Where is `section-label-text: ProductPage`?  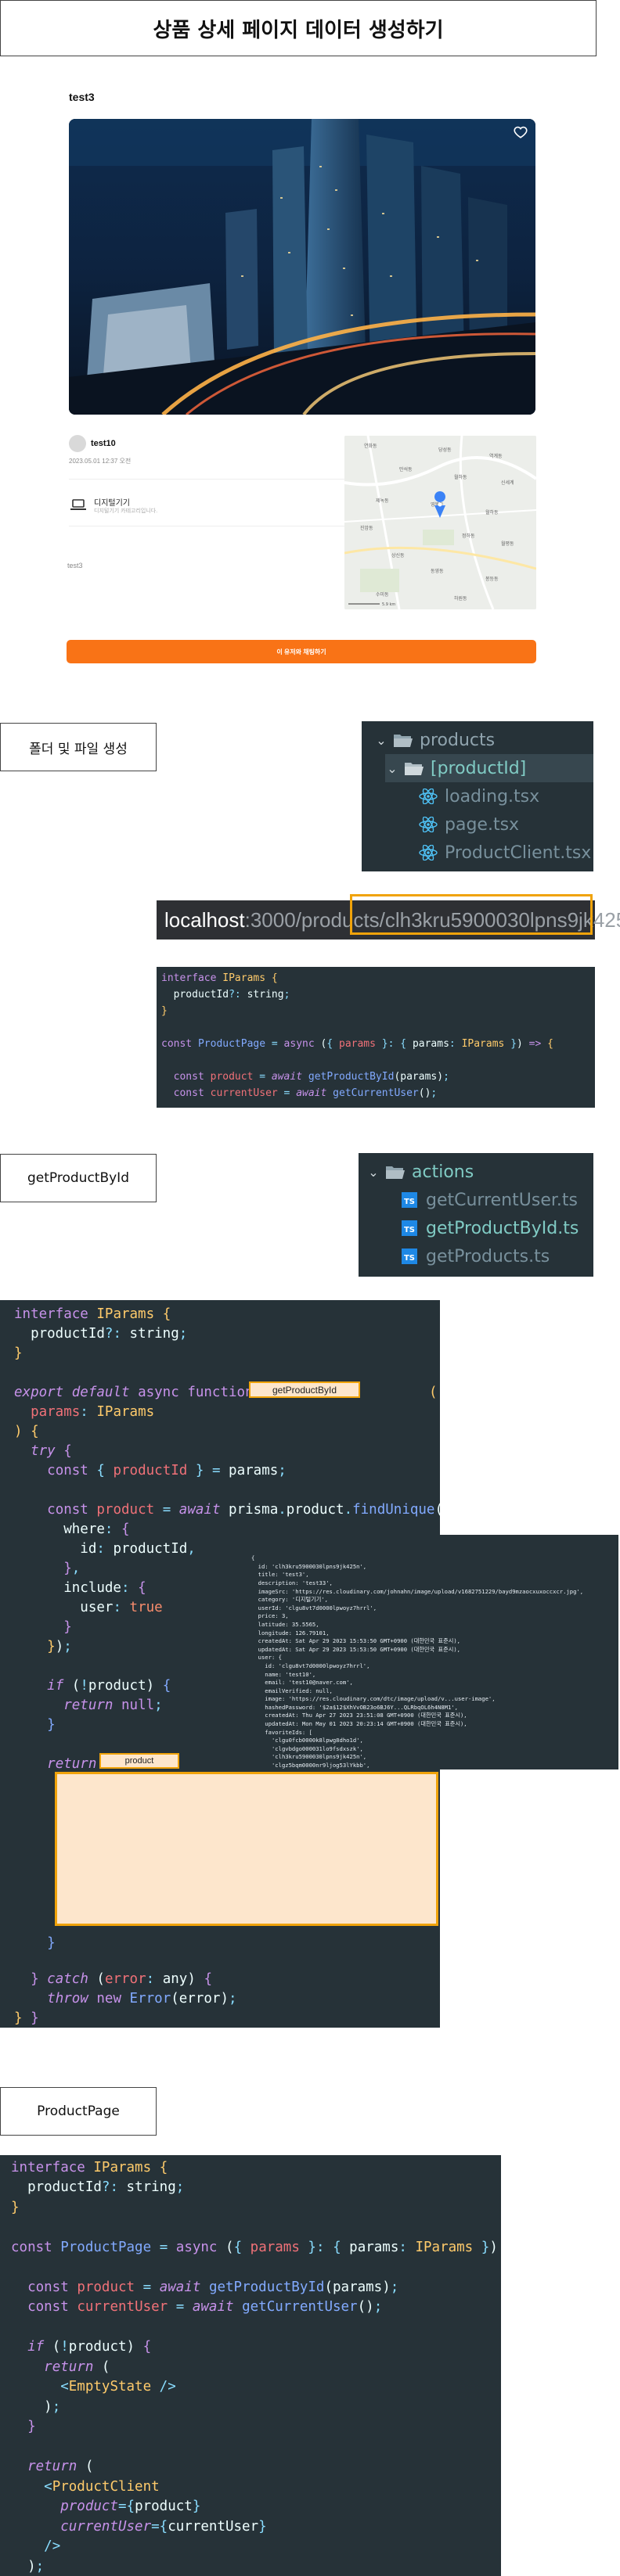 section-label-text: ProductPage is located at coordinates (78, 2112).